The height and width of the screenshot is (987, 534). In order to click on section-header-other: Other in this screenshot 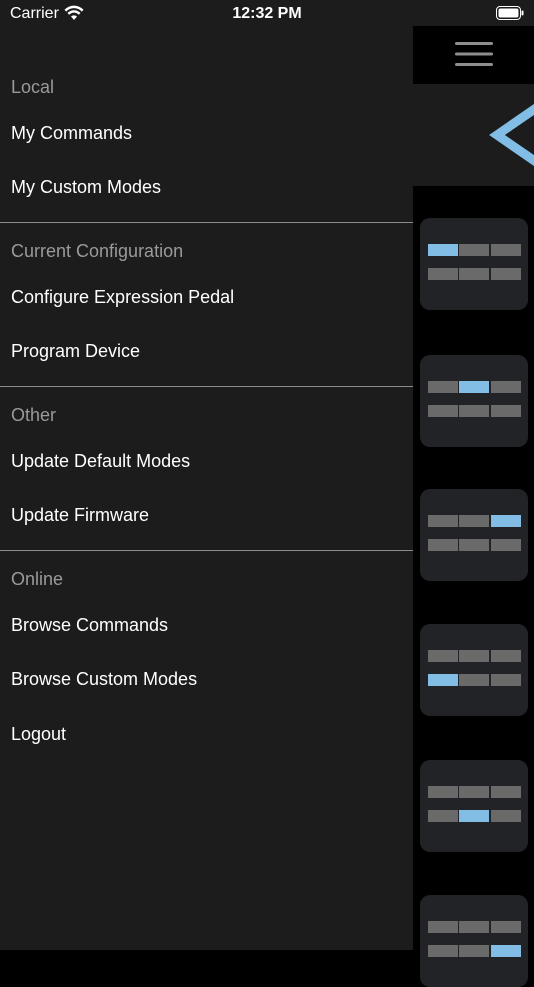, I will do `click(34, 415)`.